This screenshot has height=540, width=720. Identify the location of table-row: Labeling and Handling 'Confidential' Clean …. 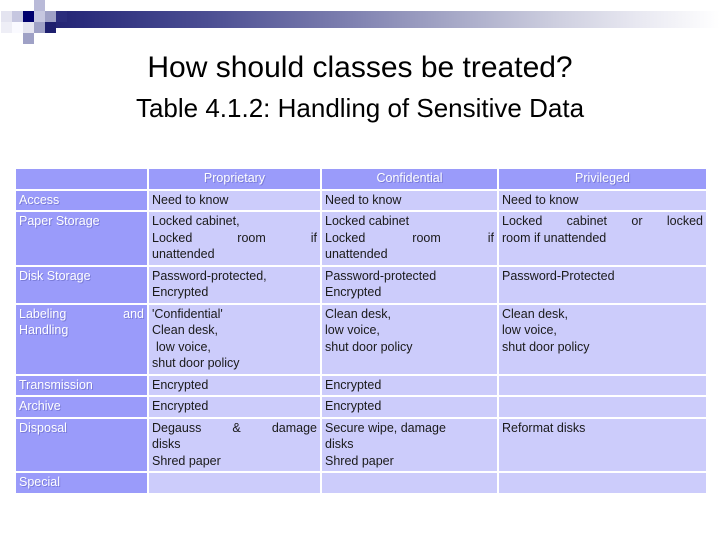
(361, 339).